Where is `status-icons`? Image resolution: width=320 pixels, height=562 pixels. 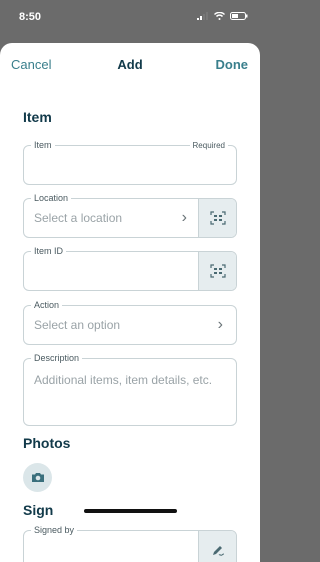
status-icons is located at coordinates (222, 16).